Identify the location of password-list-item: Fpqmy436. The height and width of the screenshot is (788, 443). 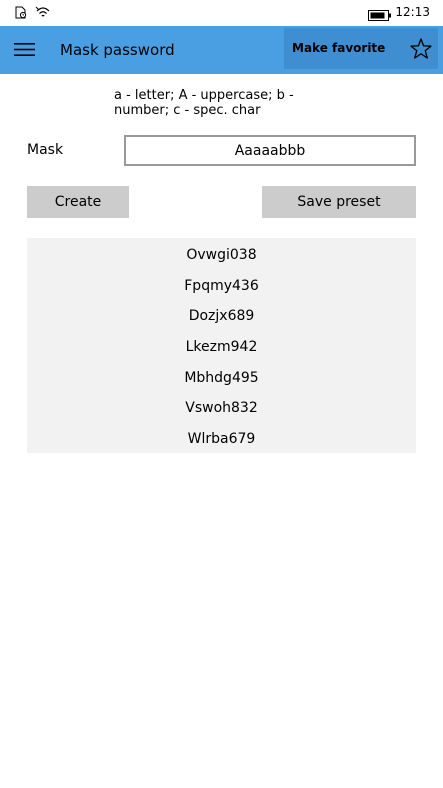
(221, 286).